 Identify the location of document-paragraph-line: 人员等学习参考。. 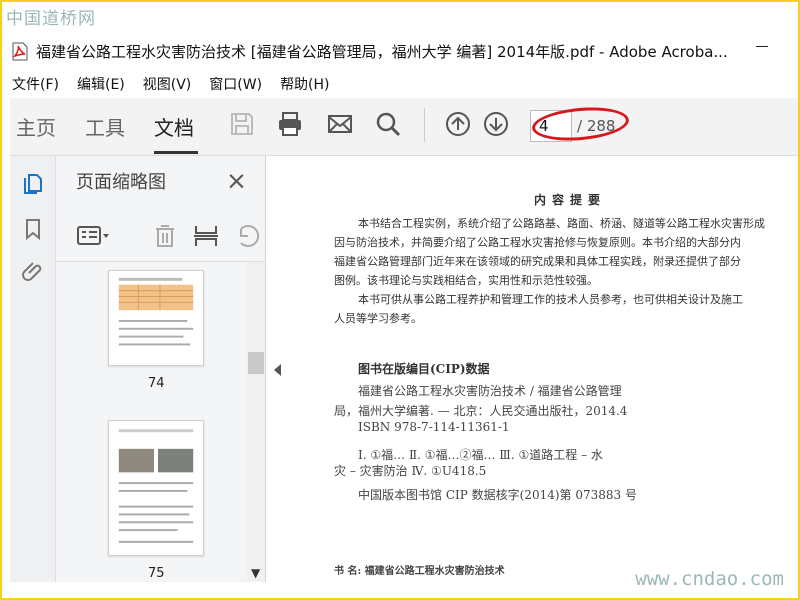
(378, 318).